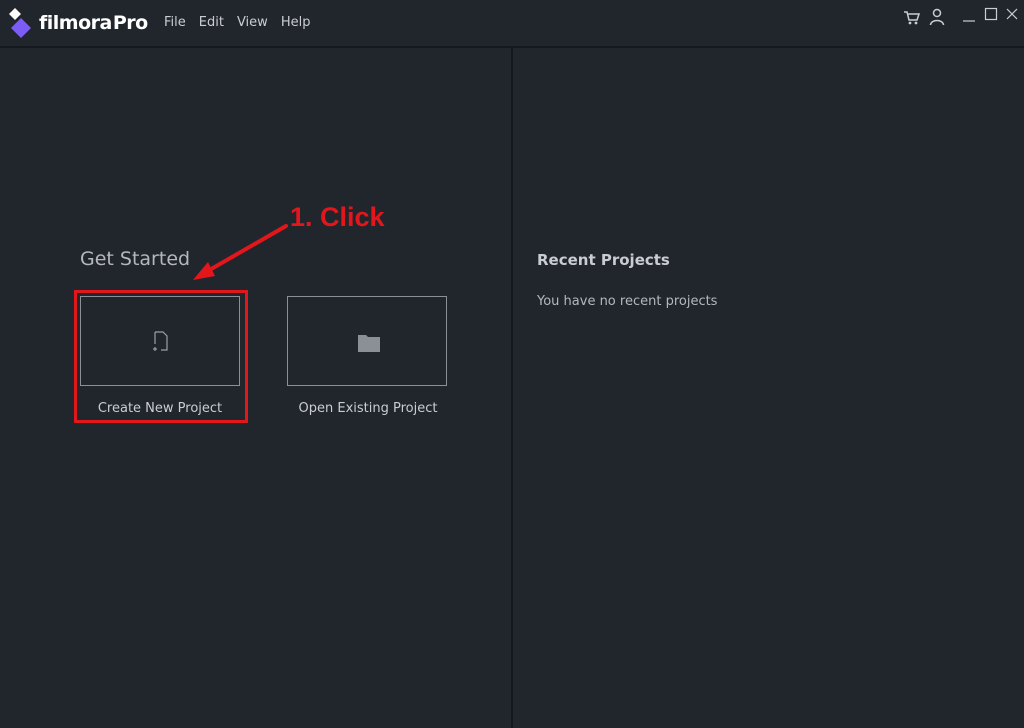  I want to click on open-existing-project-label: Open Existing Project, so click(368, 409).